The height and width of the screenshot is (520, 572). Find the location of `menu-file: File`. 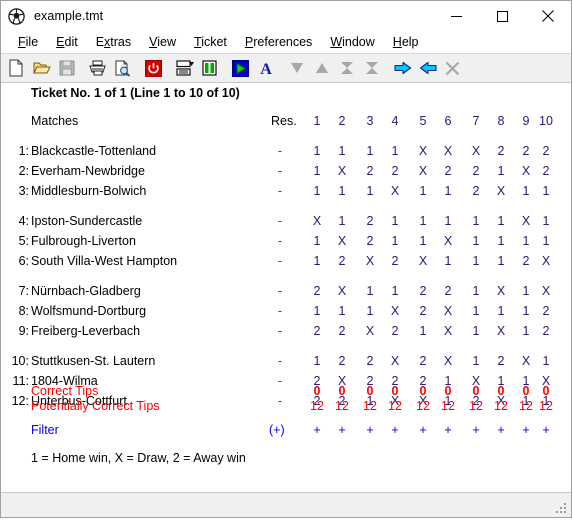

menu-file: File is located at coordinates (28, 42).